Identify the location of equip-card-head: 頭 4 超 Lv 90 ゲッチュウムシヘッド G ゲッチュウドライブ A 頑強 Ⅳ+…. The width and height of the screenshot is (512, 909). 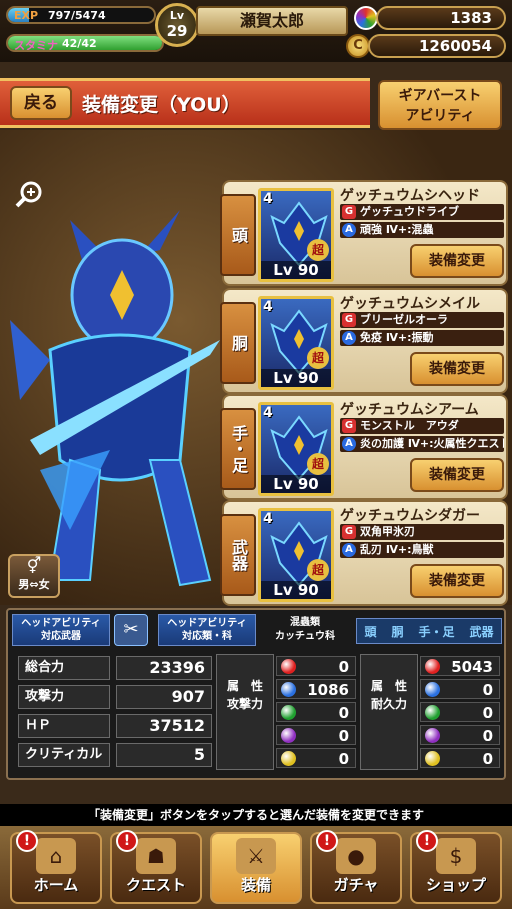
(364, 233).